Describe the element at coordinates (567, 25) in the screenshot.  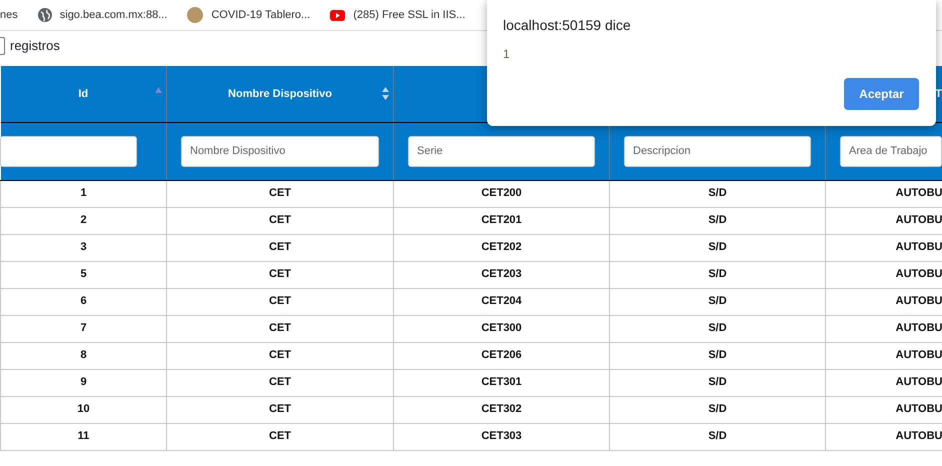
I see `dialog-title: localhost:50159 dice` at that location.